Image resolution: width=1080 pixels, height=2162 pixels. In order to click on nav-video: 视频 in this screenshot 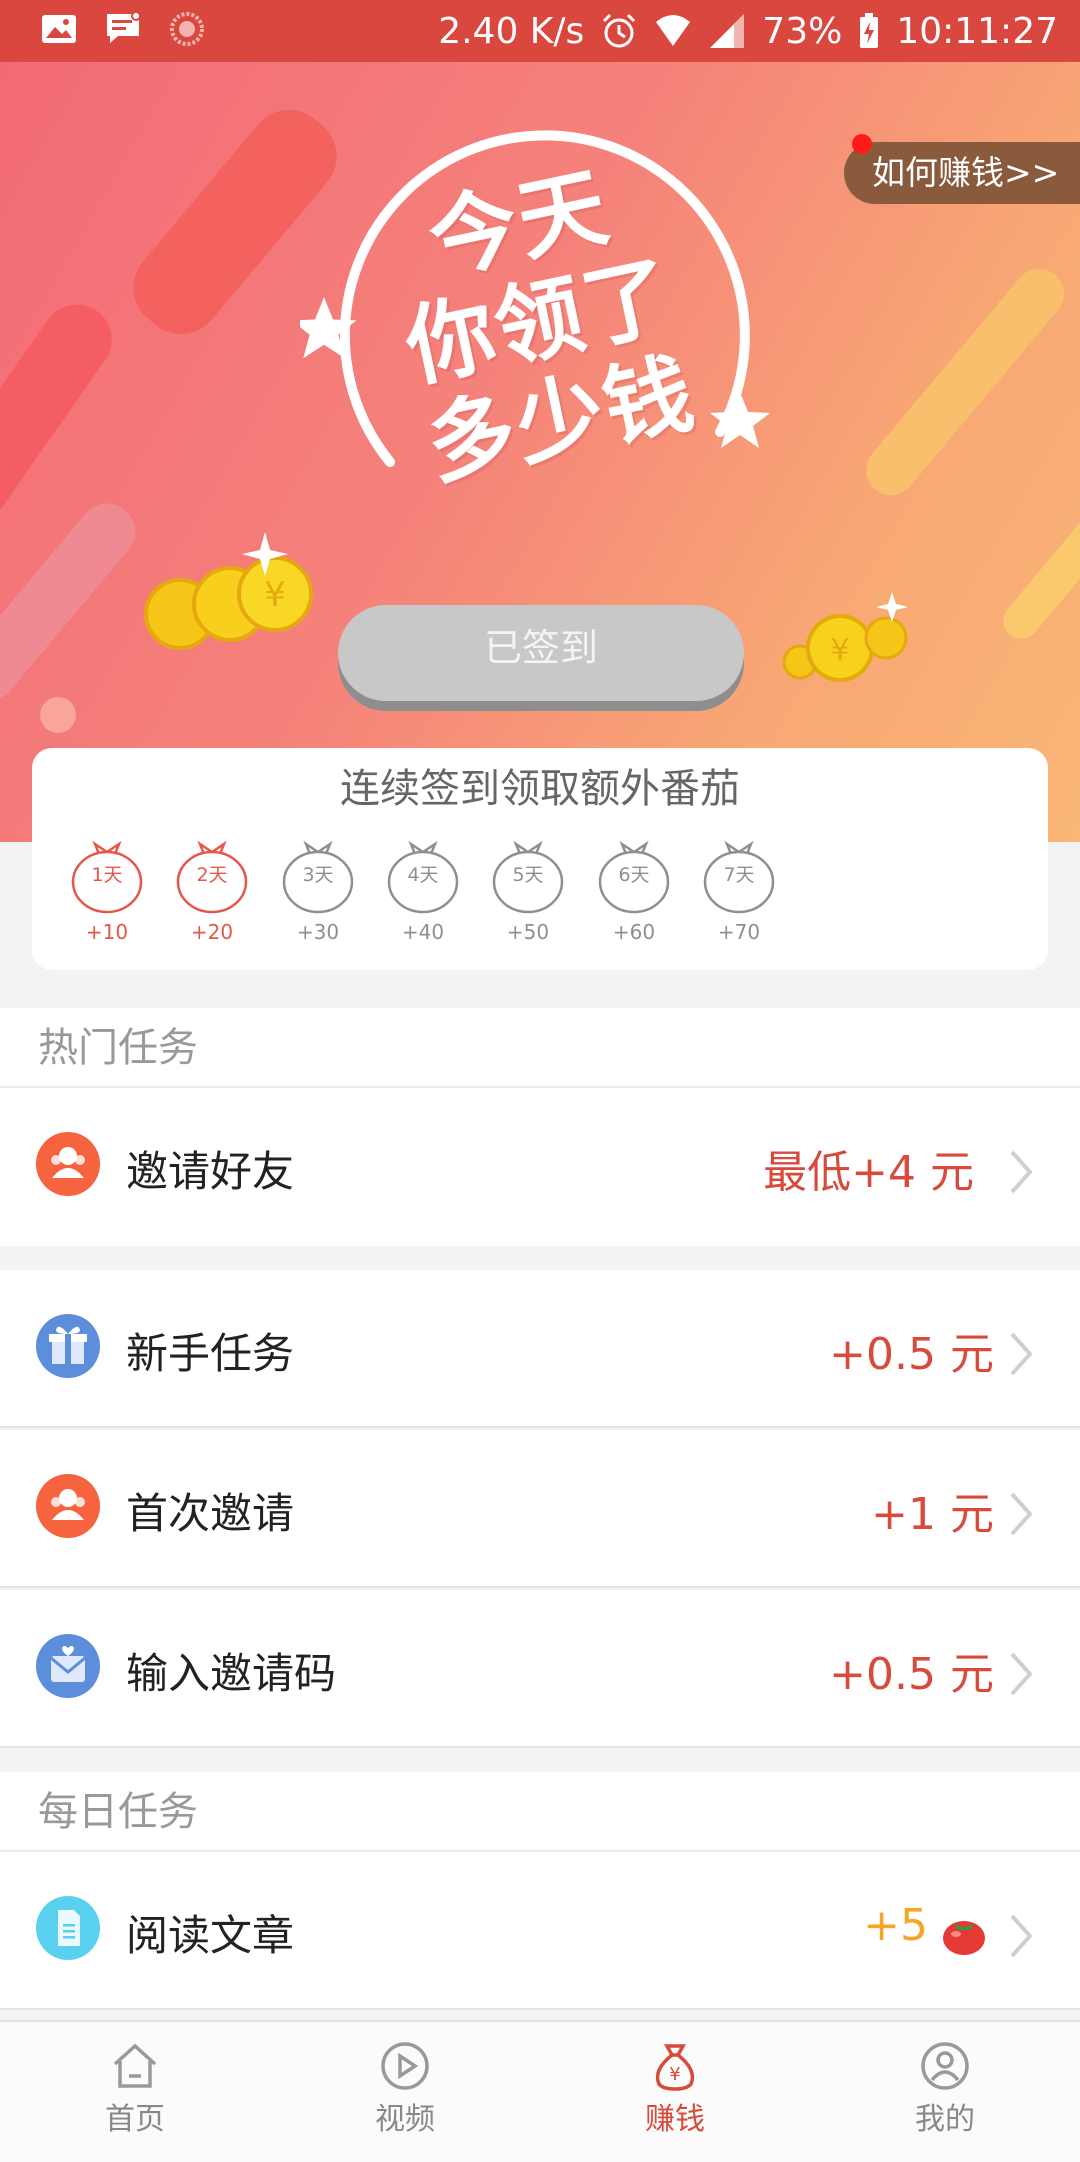, I will do `click(405, 2092)`.